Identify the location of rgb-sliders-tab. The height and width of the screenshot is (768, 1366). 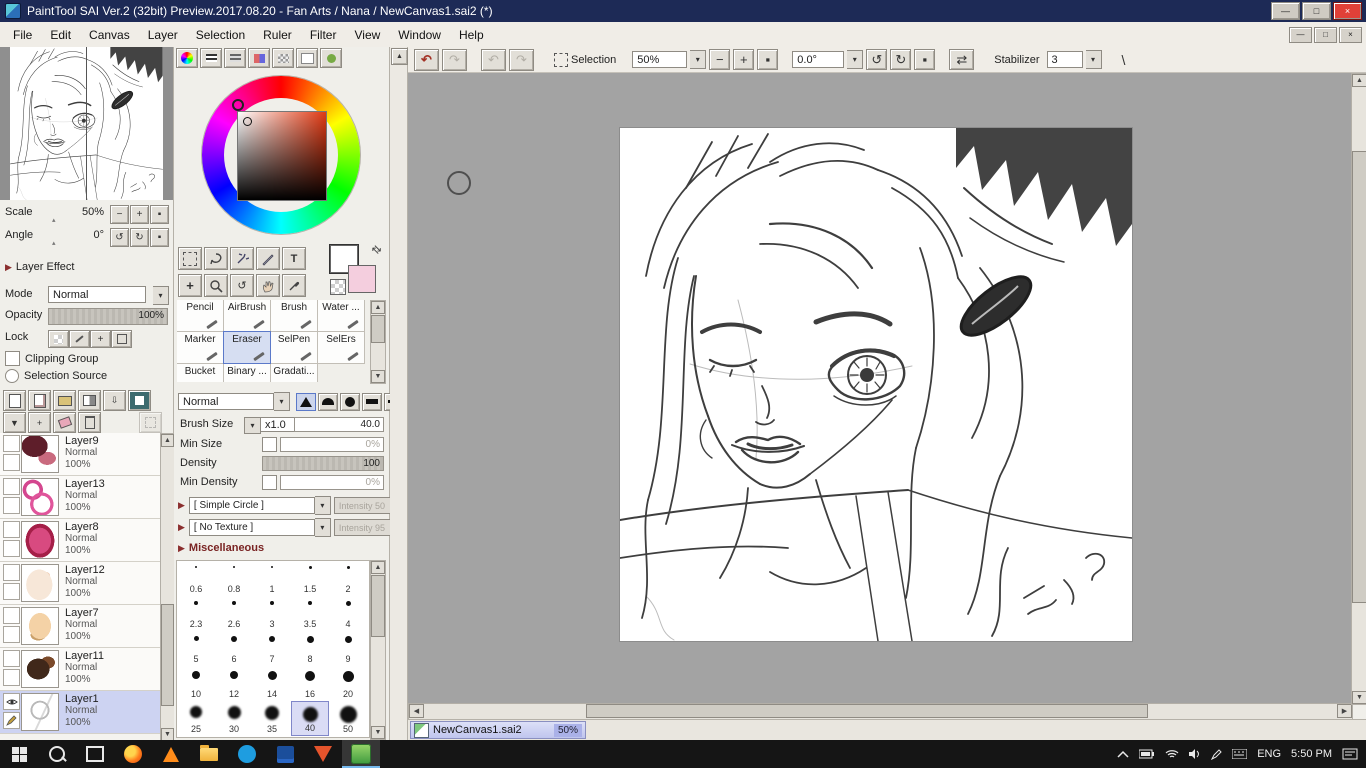
(211, 58).